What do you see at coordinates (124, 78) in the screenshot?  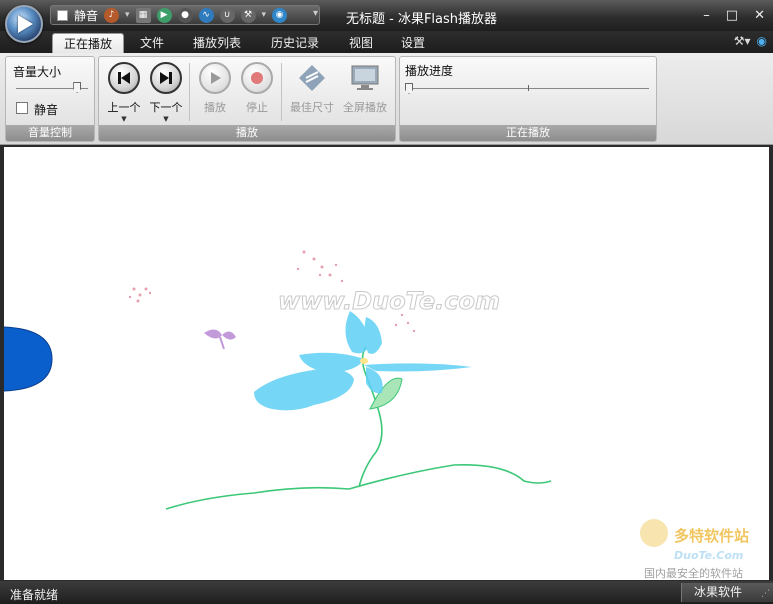 I see `skip-previous-icon` at bounding box center [124, 78].